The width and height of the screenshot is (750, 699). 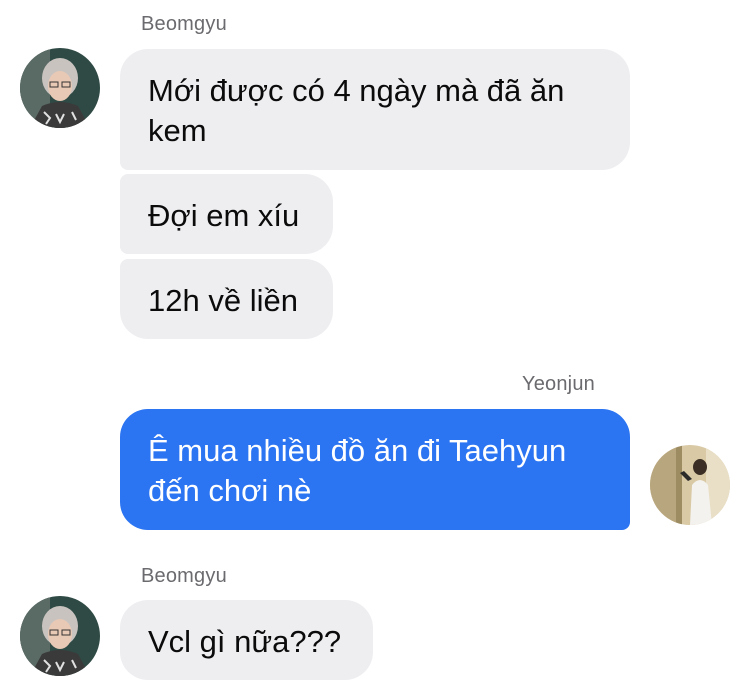 What do you see at coordinates (375, 109) in the screenshot?
I see `message-bubble-incoming: Mới được có 4 ngày mà đã ăn kem` at bounding box center [375, 109].